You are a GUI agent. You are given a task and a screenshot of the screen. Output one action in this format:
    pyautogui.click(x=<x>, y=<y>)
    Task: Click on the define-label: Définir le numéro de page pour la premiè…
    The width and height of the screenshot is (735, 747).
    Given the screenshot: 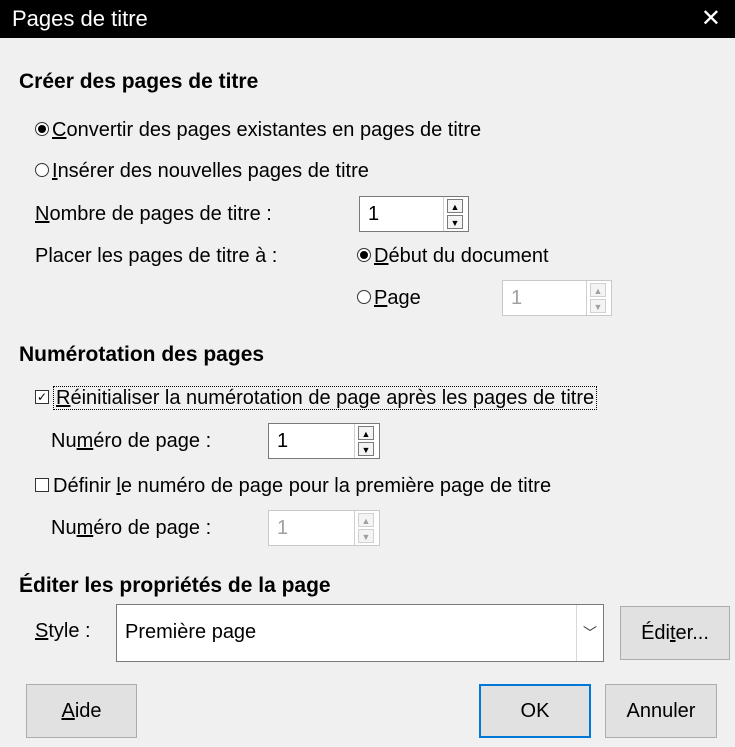 What is the action you would take?
    pyautogui.click(x=302, y=486)
    